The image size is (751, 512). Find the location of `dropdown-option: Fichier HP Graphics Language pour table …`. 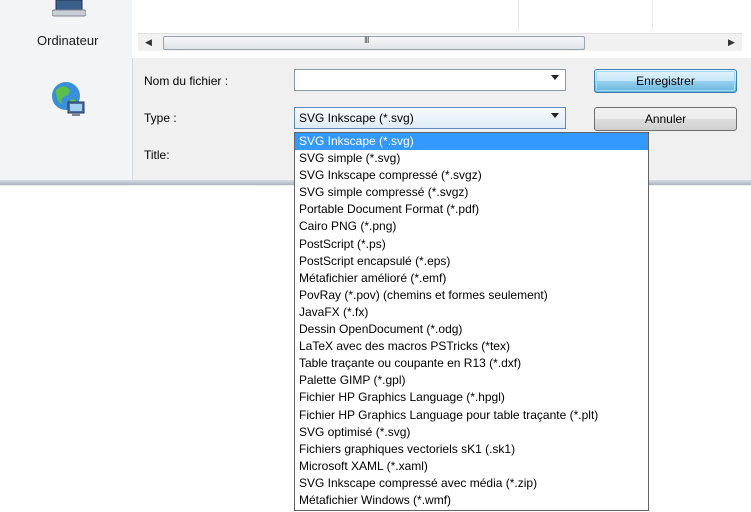

dropdown-option: Fichier HP Graphics Language pour table … is located at coordinates (471, 415).